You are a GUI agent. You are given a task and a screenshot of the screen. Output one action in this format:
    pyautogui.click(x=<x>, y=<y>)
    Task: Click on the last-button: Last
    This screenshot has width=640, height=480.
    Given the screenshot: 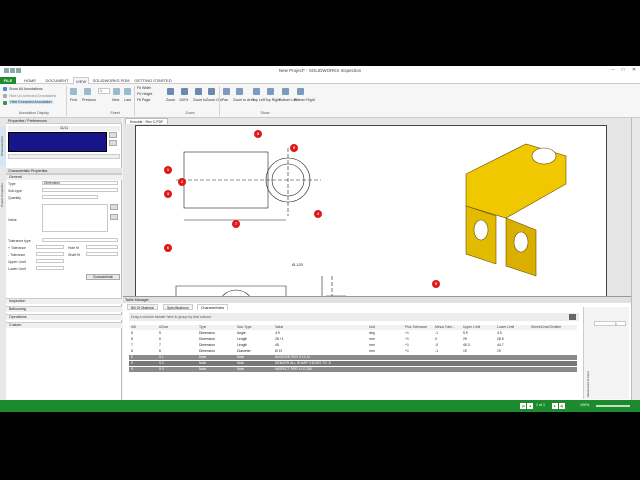 What is the action you would take?
    pyautogui.click(x=127, y=100)
    